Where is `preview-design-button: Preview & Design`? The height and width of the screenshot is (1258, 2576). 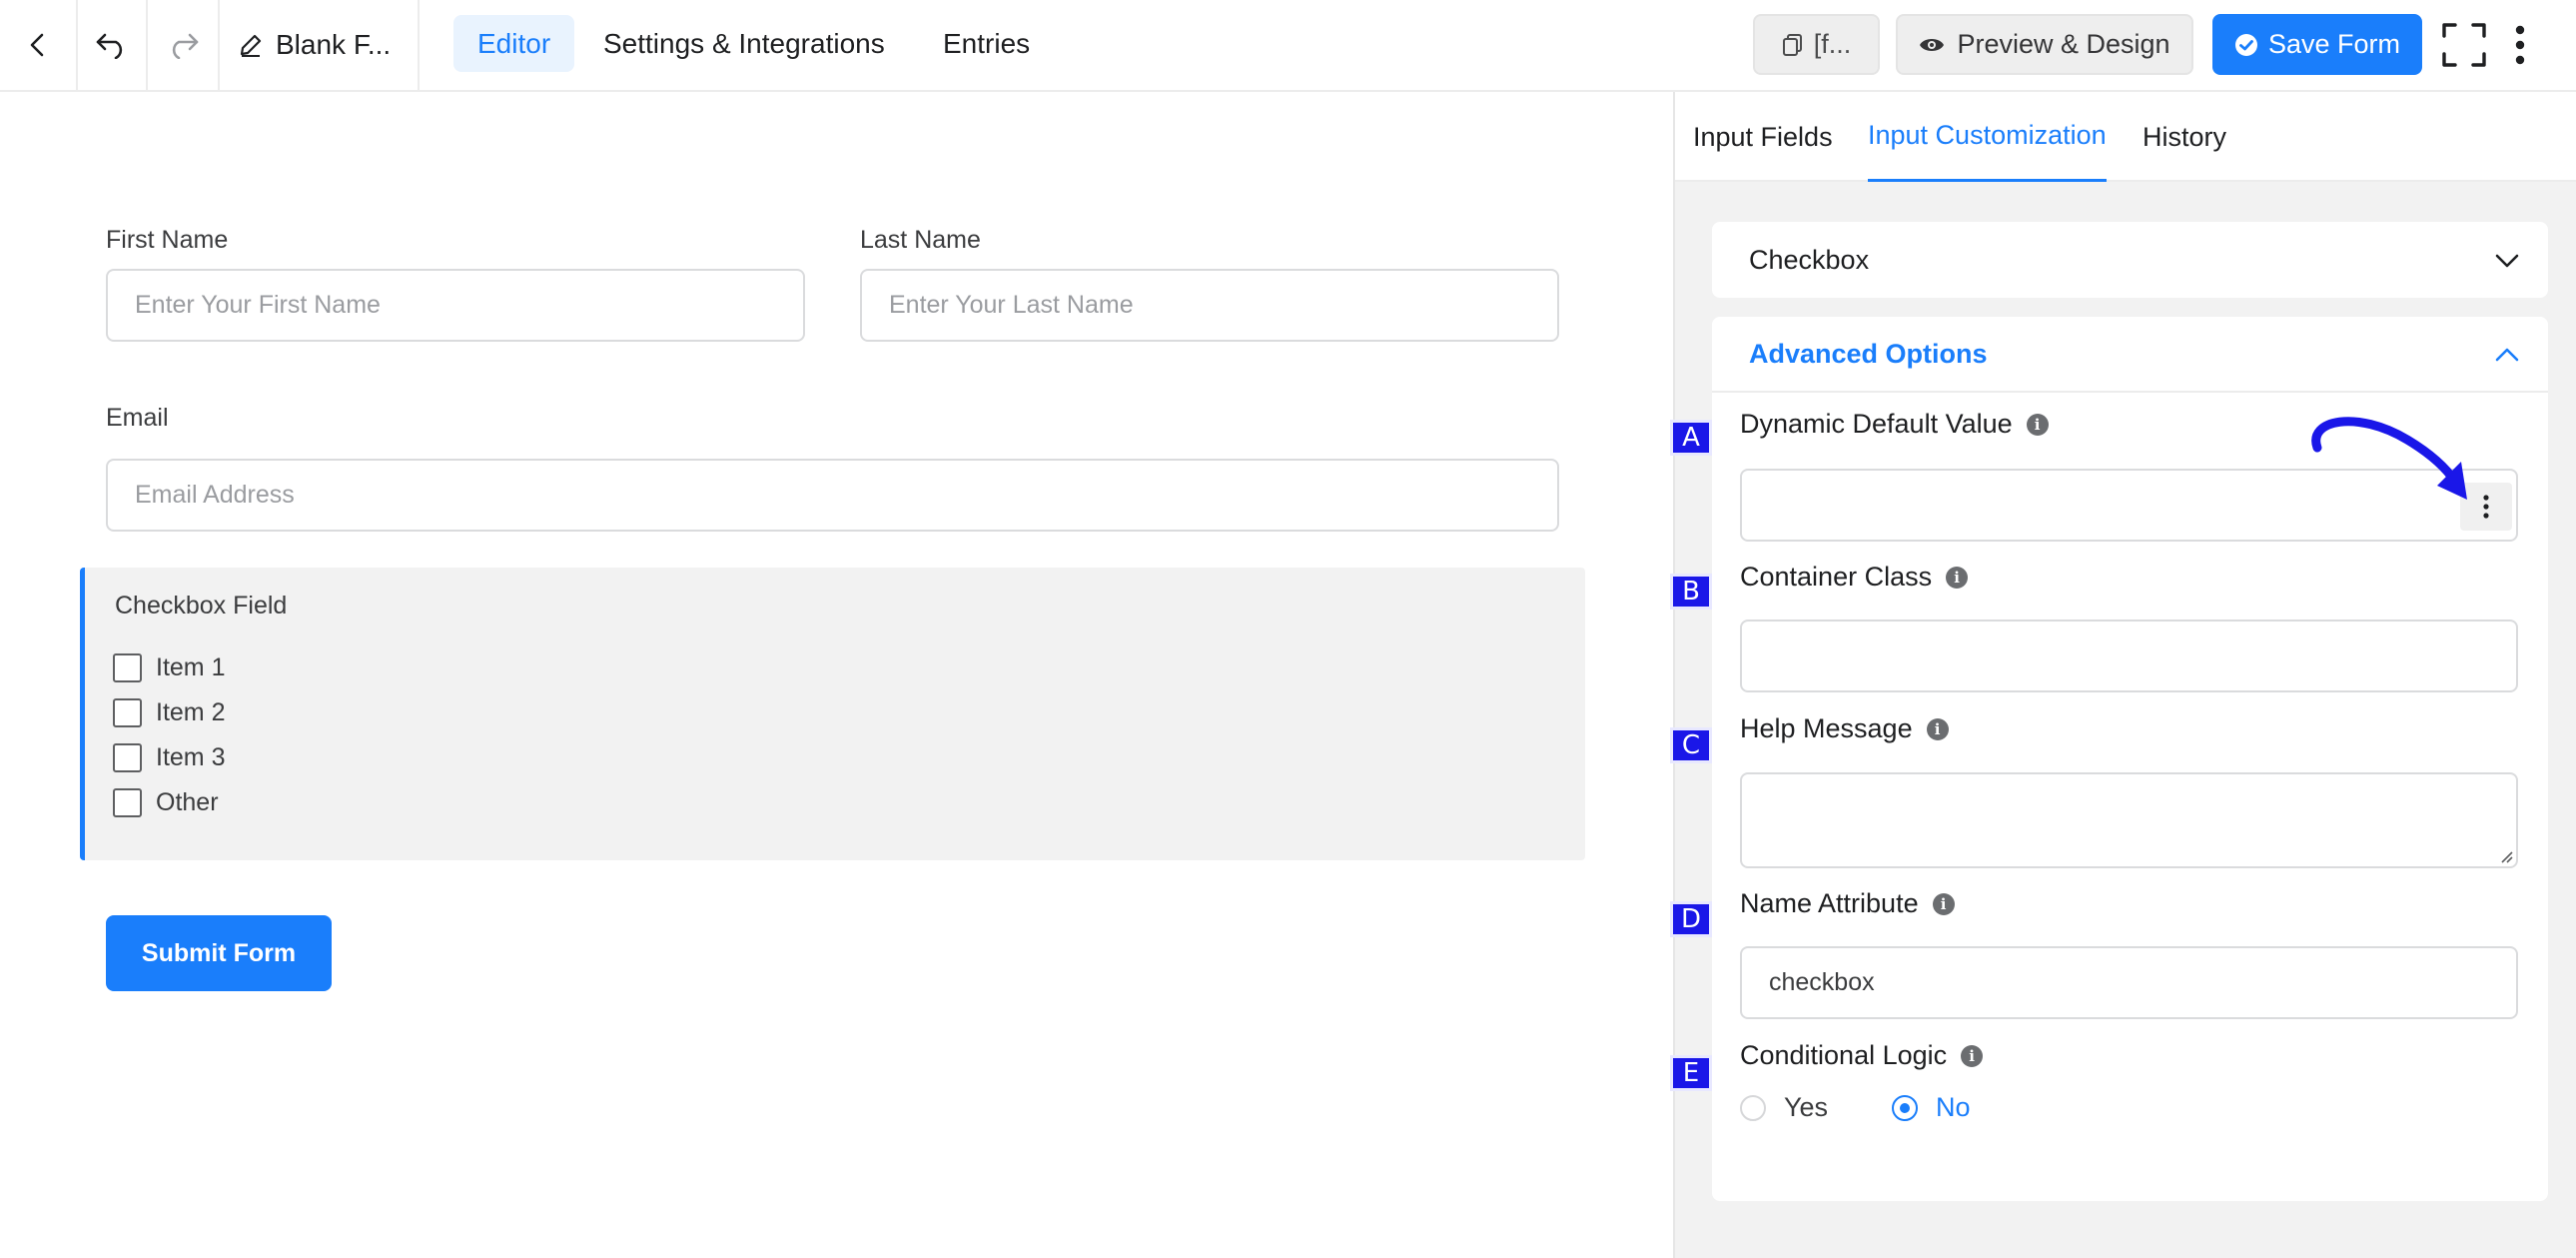 preview-design-button: Preview & Design is located at coordinates (2045, 44).